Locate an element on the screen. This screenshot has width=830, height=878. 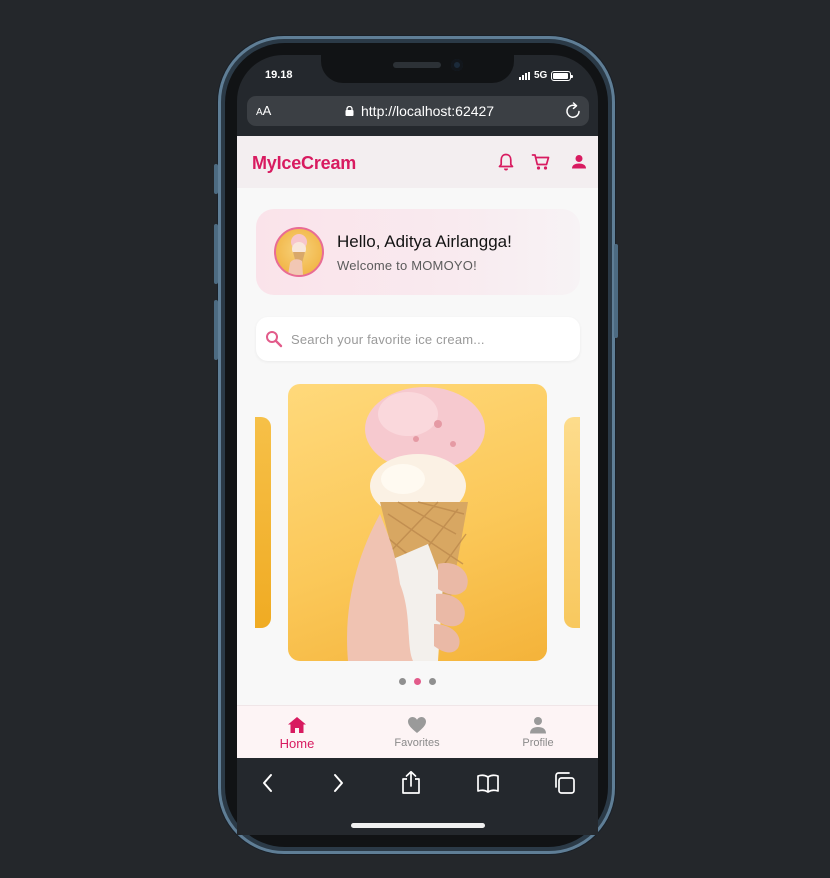
app-title: MyIceCream is located at coordinates (304, 163).